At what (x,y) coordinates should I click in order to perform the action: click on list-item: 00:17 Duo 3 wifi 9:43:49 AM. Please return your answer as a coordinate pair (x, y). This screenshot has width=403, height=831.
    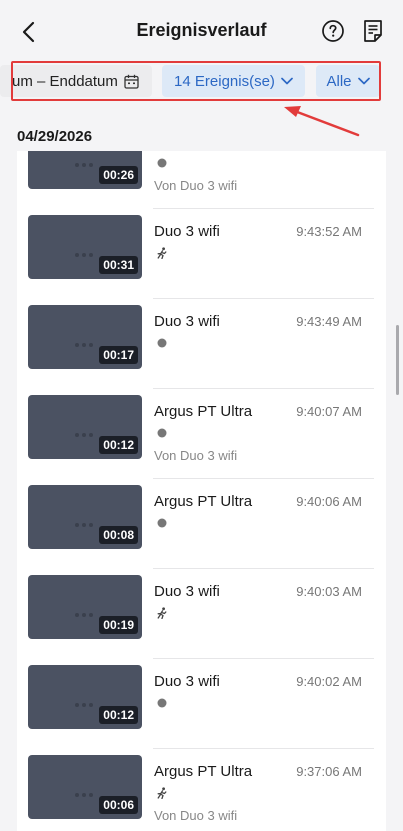
    Looking at the image, I should click on (201, 344).